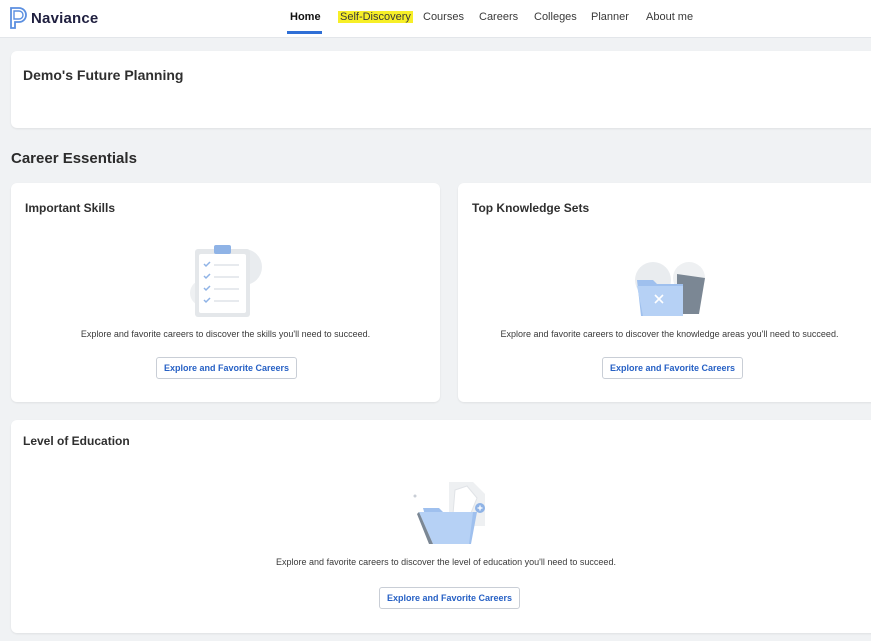 The height and width of the screenshot is (641, 871). I want to click on nav-item-self-discovery-label: Self-Discovery, so click(375, 17).